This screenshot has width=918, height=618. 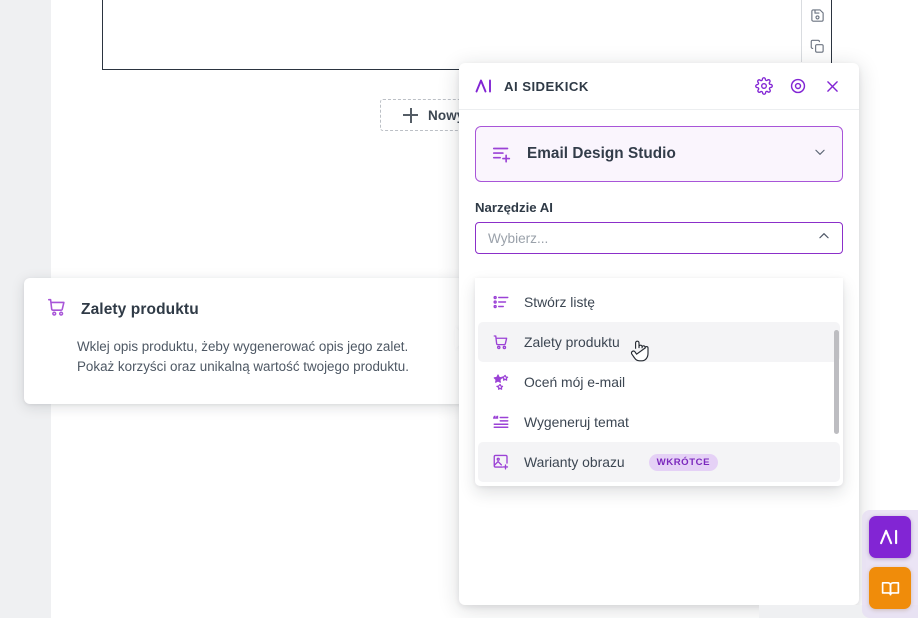 I want to click on panel-header-actions, so click(x=798, y=86).